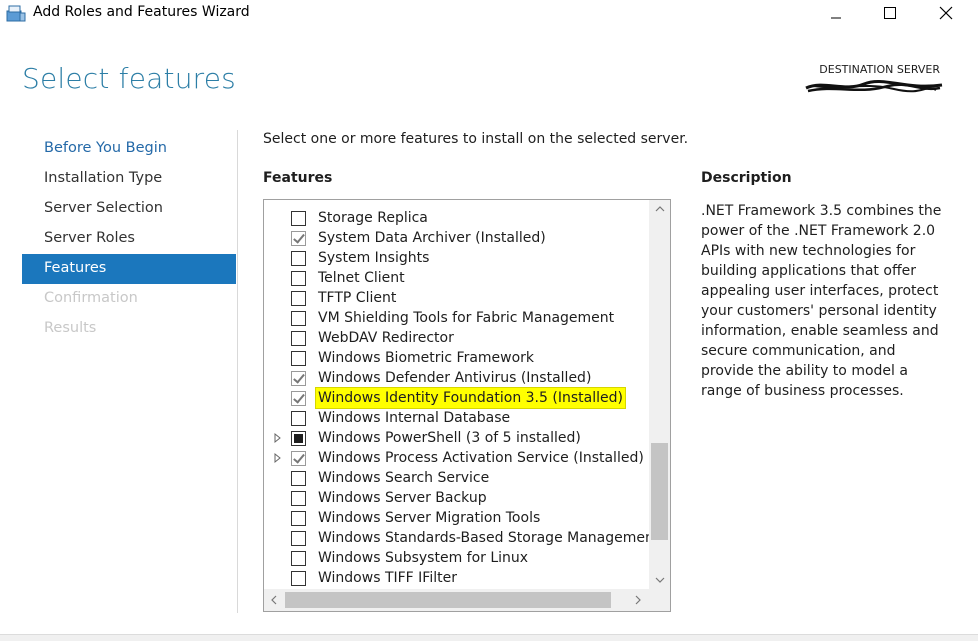 This screenshot has height=641, width=978. I want to click on feature-row: WebDAV Redirector, so click(456, 338).